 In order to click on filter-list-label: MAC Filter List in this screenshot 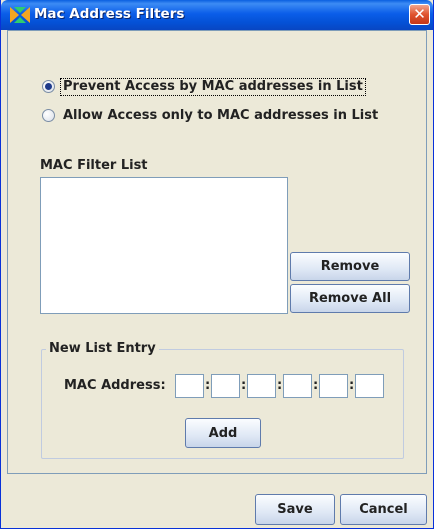, I will do `click(94, 165)`.